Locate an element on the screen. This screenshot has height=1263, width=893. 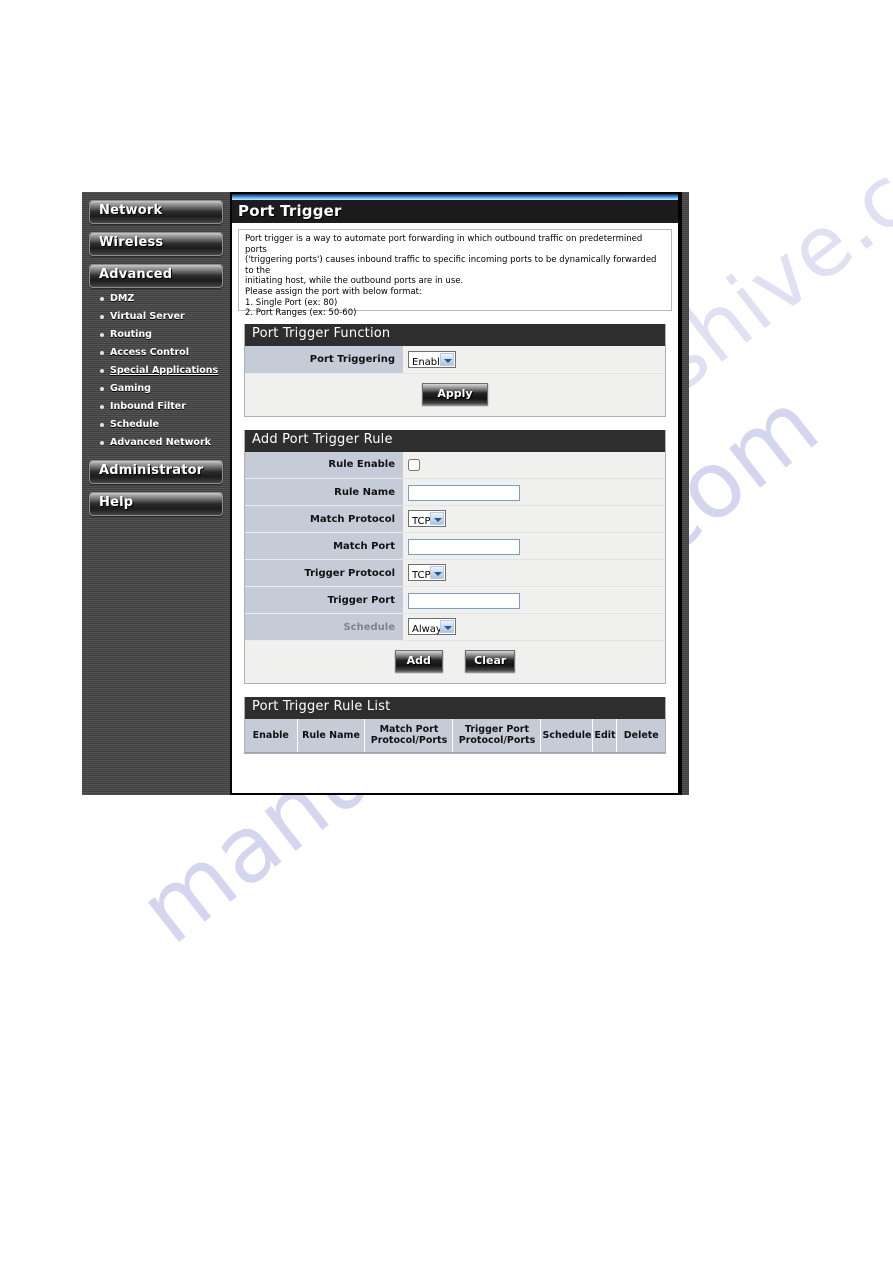
sidebar-subitem-inbound-filter-label: Inbound Filter is located at coordinates (148, 406).